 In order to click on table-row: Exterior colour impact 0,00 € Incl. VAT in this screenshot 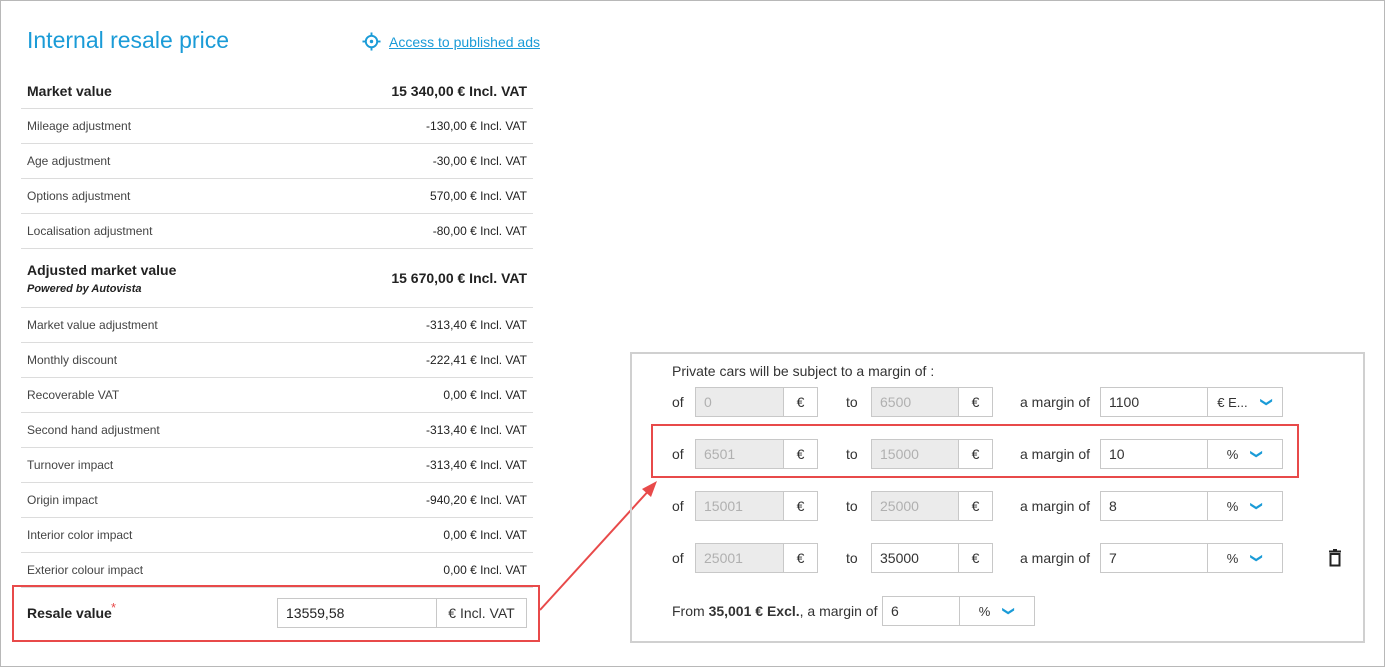, I will do `click(277, 570)`.